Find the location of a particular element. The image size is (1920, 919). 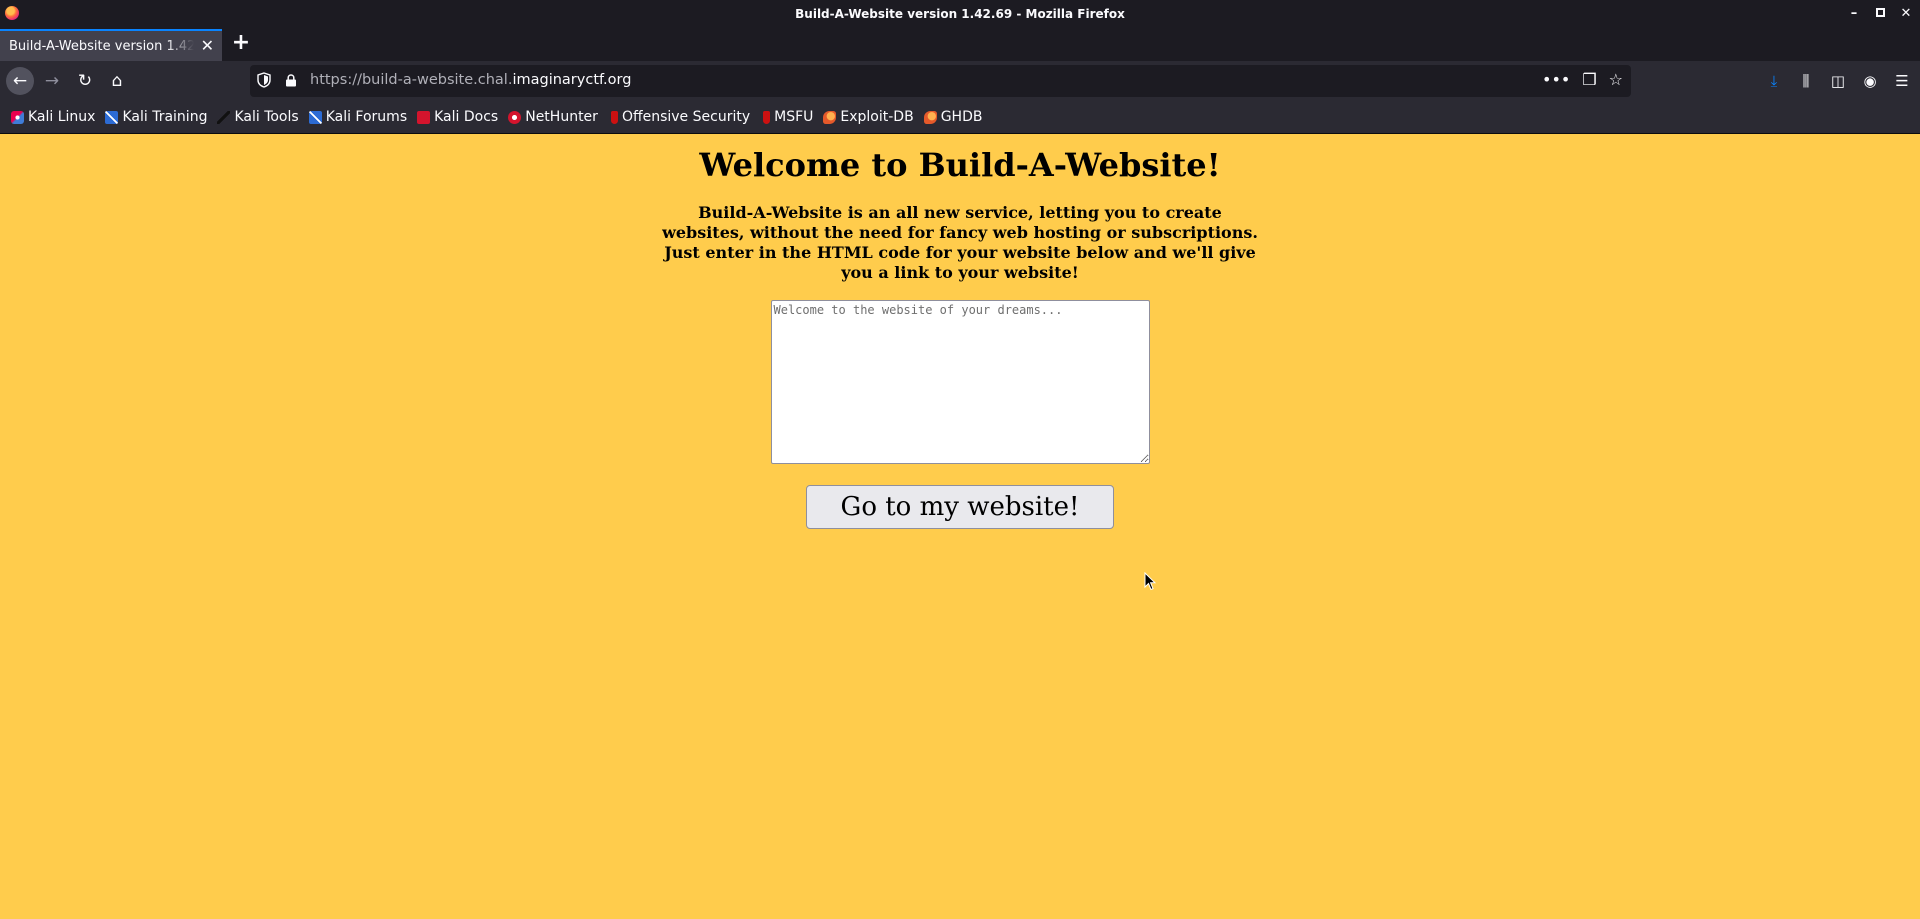

window-controls: – ✕ is located at coordinates (1880, 13).